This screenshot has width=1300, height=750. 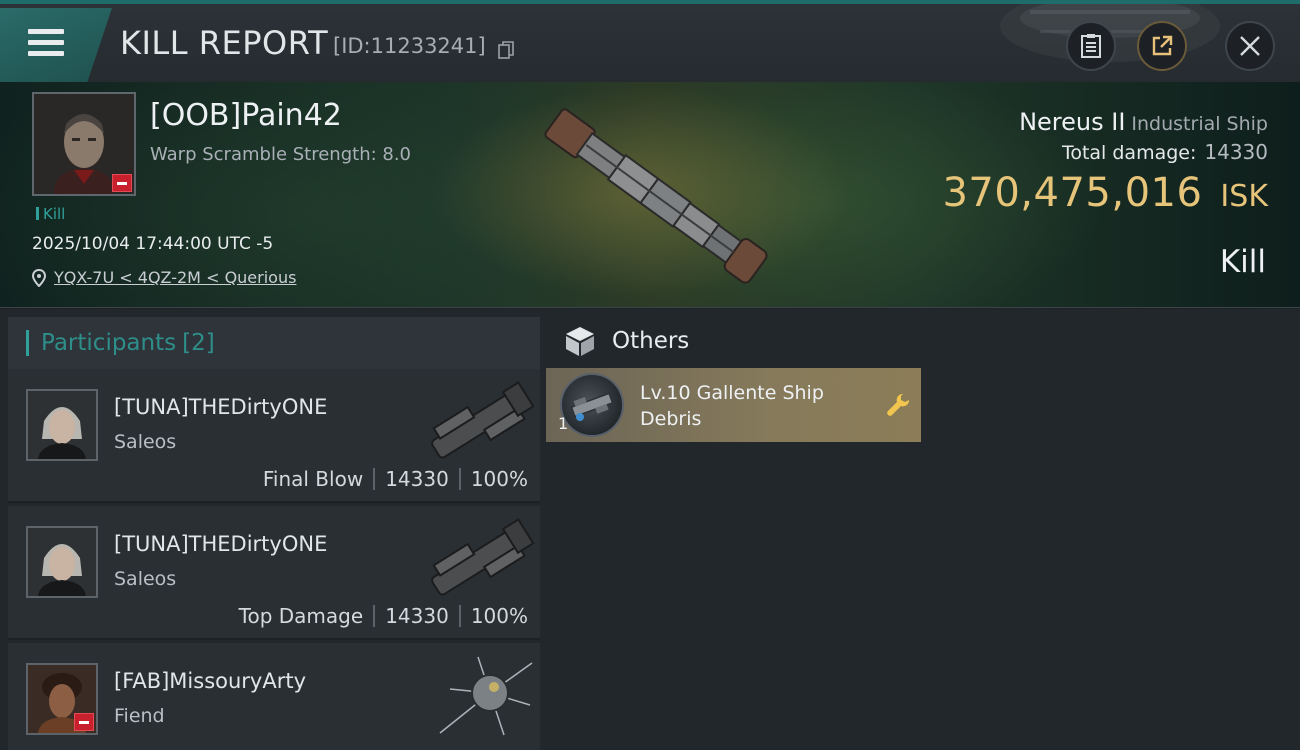 I want to click on participant-name: [FAB]MissouryArty, so click(x=210, y=681).